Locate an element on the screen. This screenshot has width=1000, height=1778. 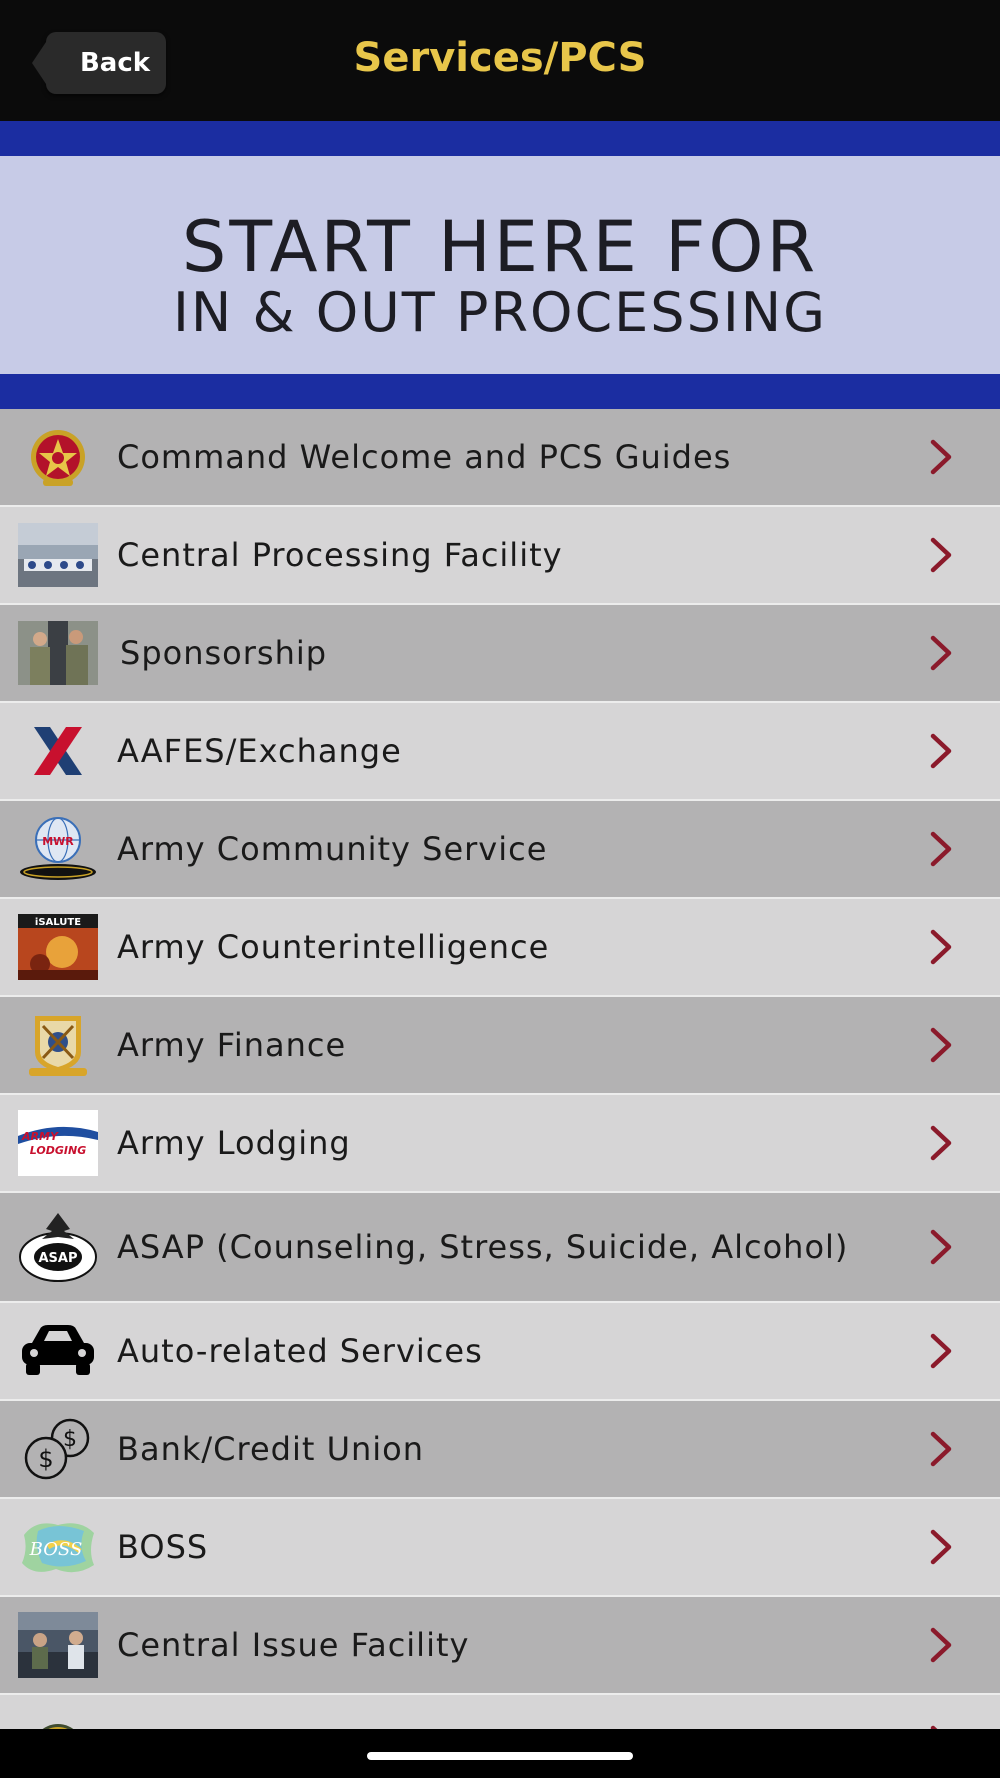
list-item-army-finance: Army Finance is located at coordinates (500, 1046).